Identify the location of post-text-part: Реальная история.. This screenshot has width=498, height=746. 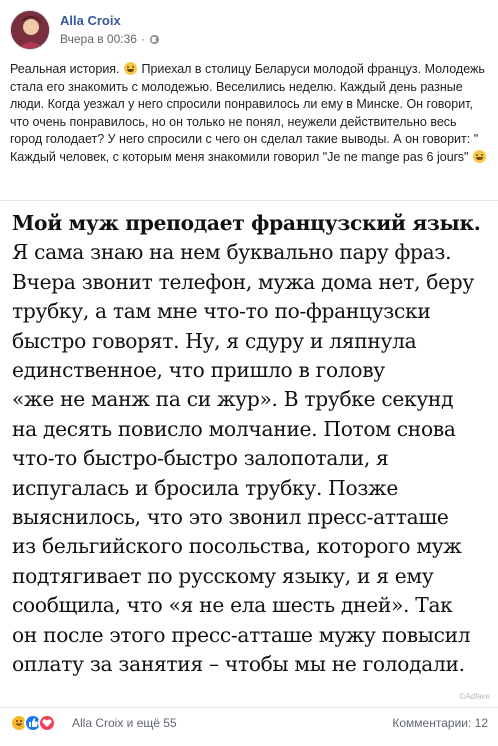
(67, 69).